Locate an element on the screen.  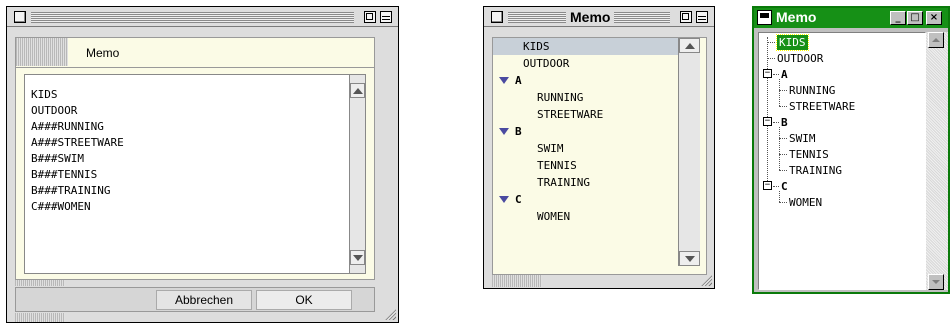
title-bar is located at coordinates (202, 17).